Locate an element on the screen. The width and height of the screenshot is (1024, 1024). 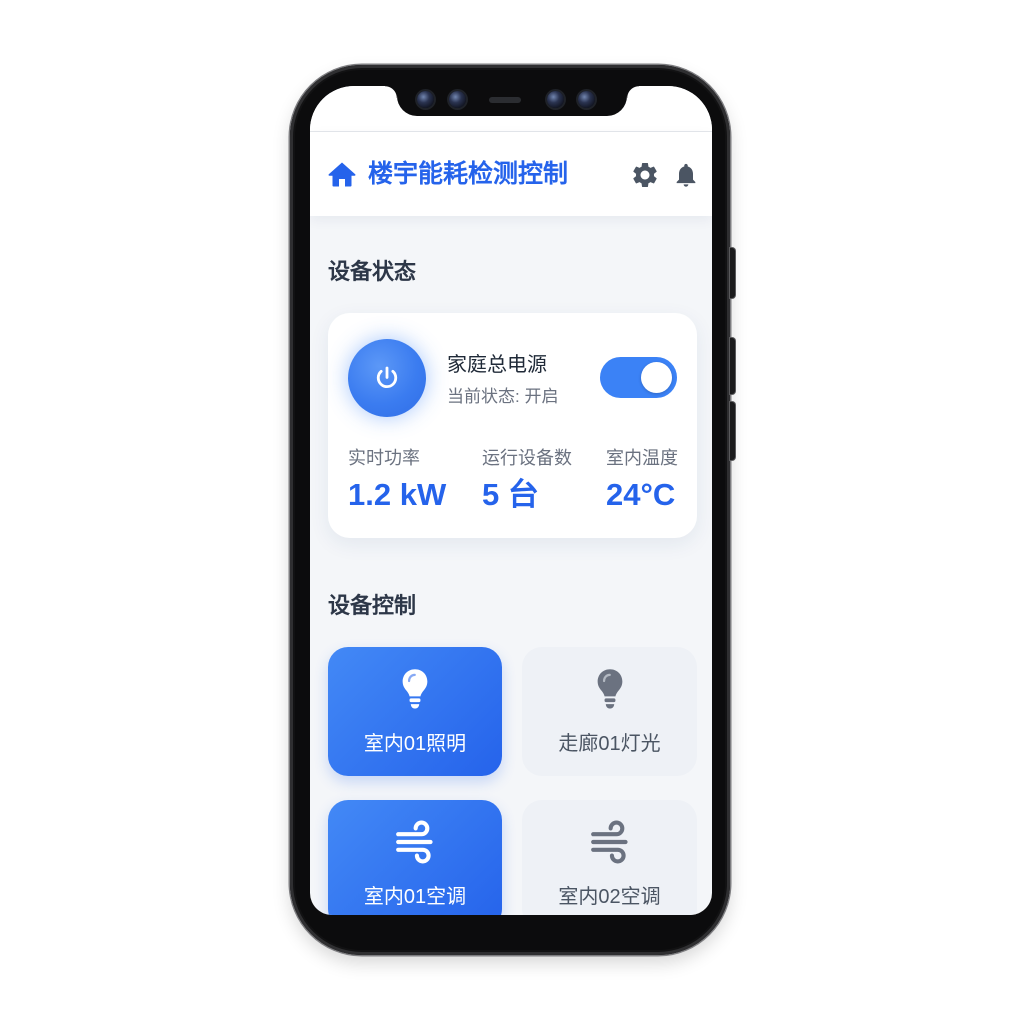
device-grid: 室内01照明 走廊01灯光 室内01空调 室内02空调 is located at coordinates (512, 781).